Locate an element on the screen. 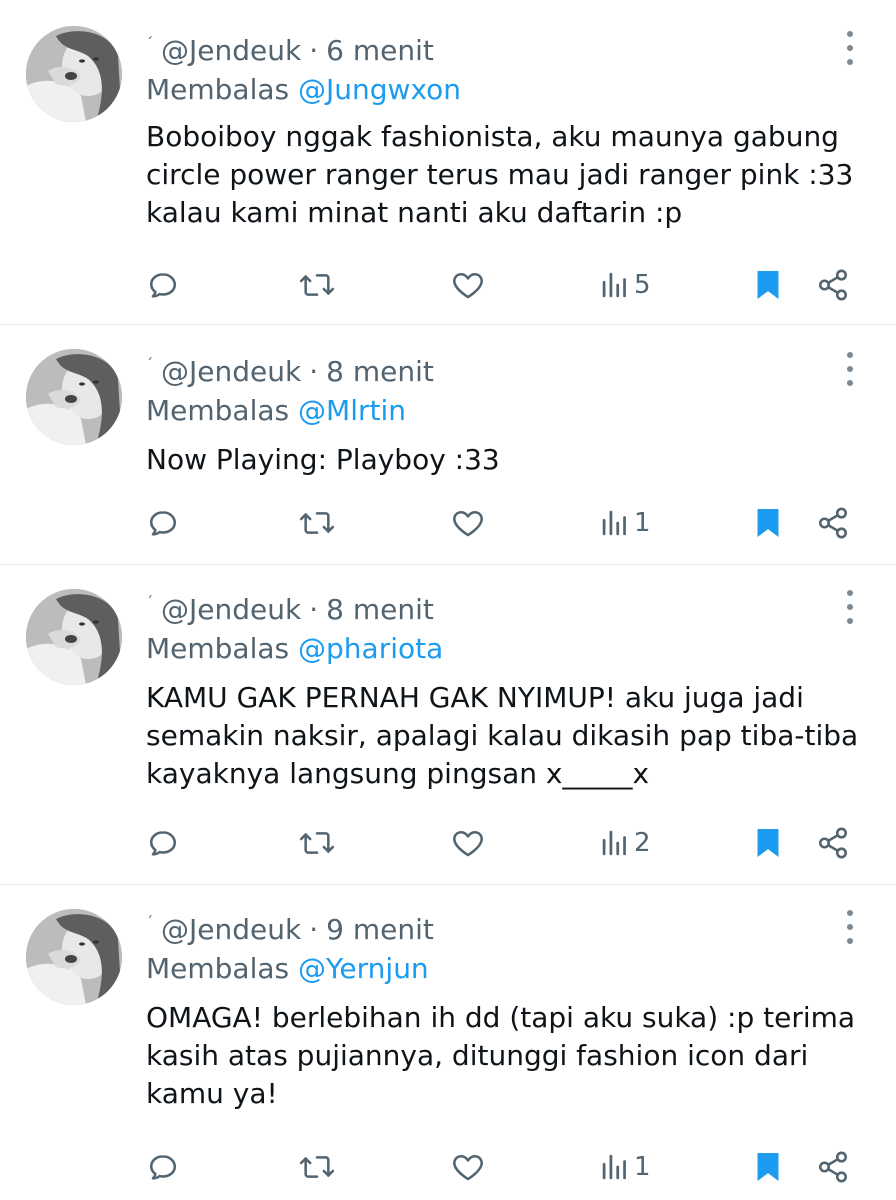  reply-mention-link: @phariota is located at coordinates (370, 648).